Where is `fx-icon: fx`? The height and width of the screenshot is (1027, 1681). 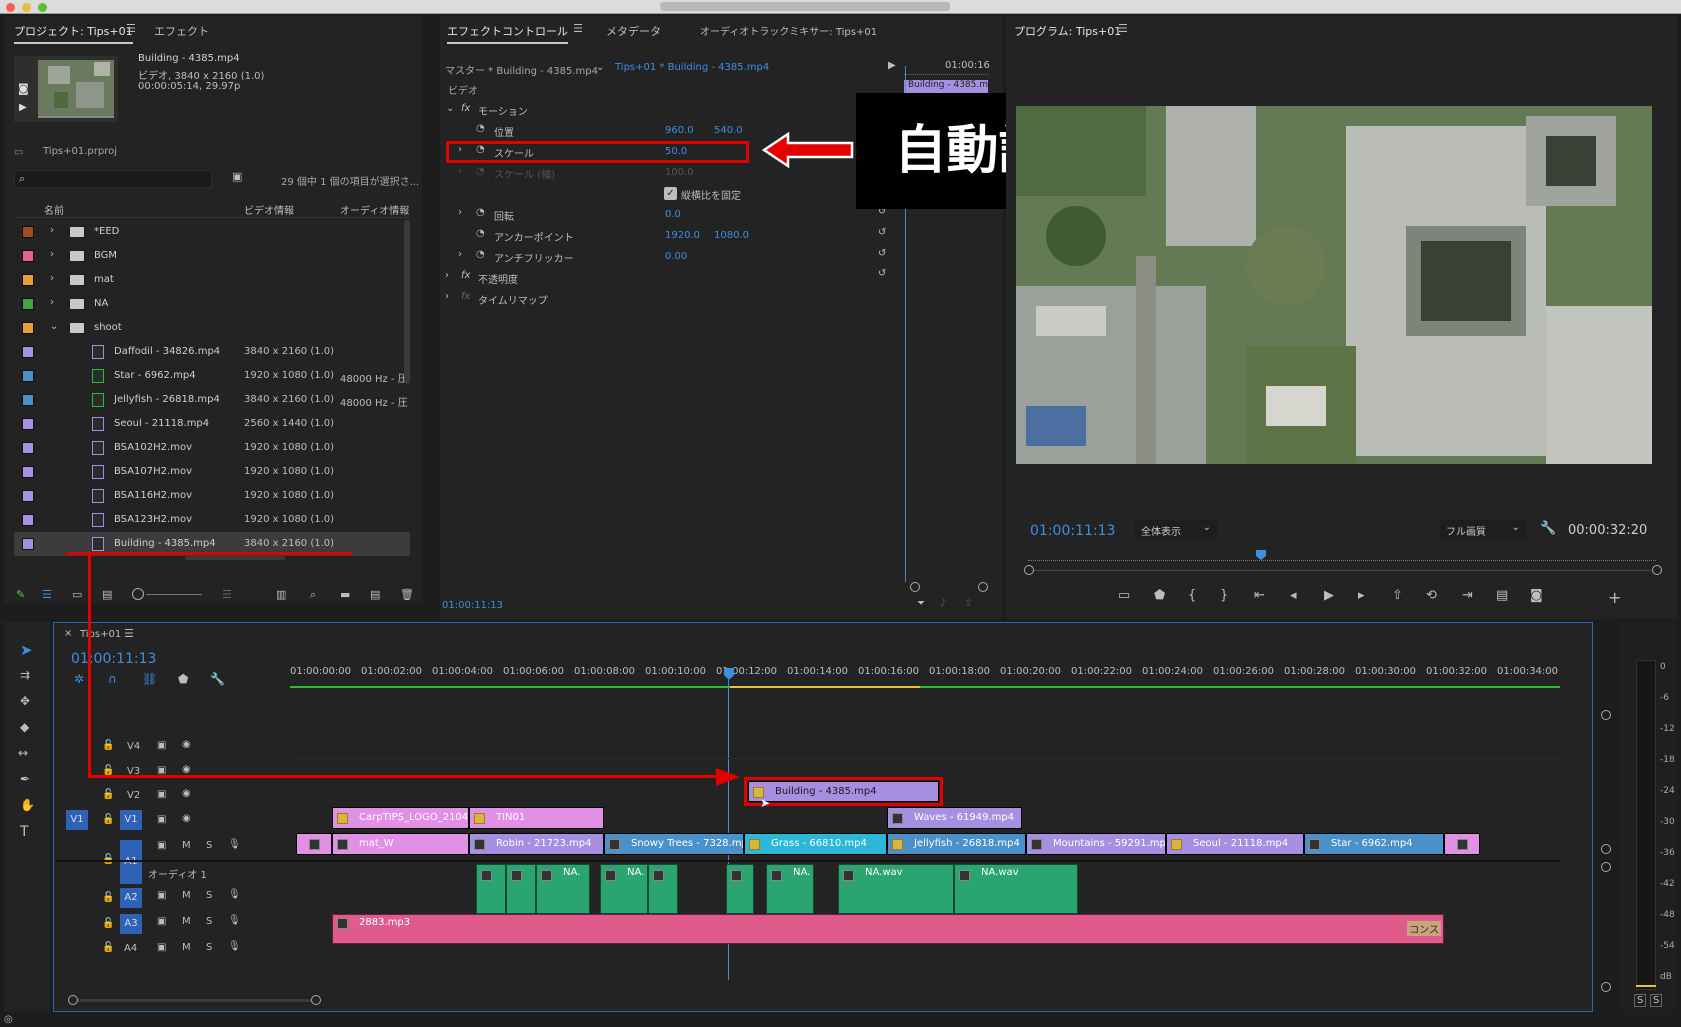 fx-icon: fx is located at coordinates (465, 108).